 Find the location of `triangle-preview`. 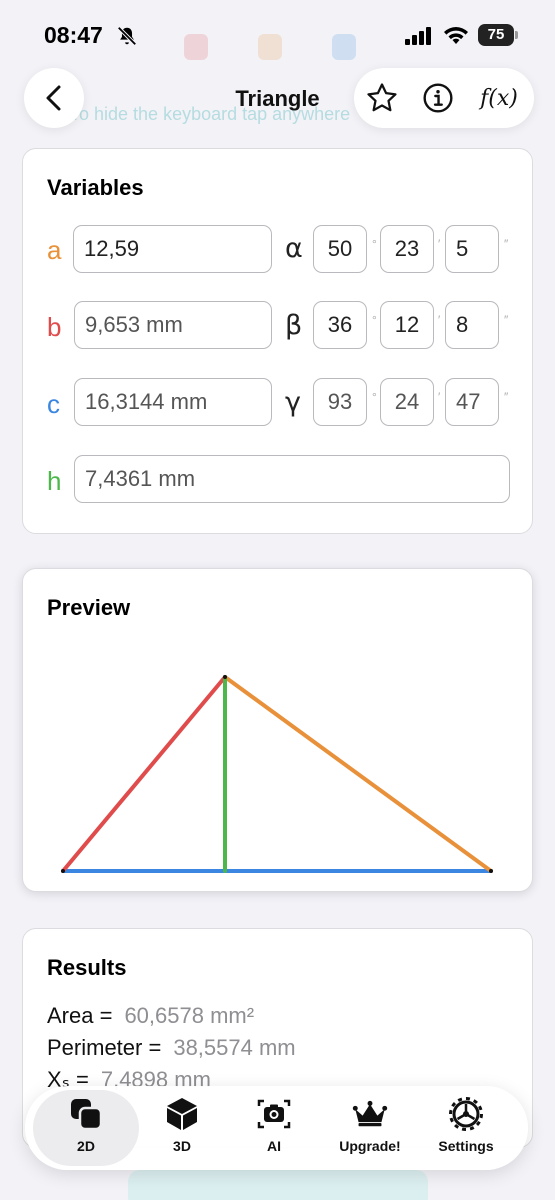

triangle-preview is located at coordinates (277, 774).